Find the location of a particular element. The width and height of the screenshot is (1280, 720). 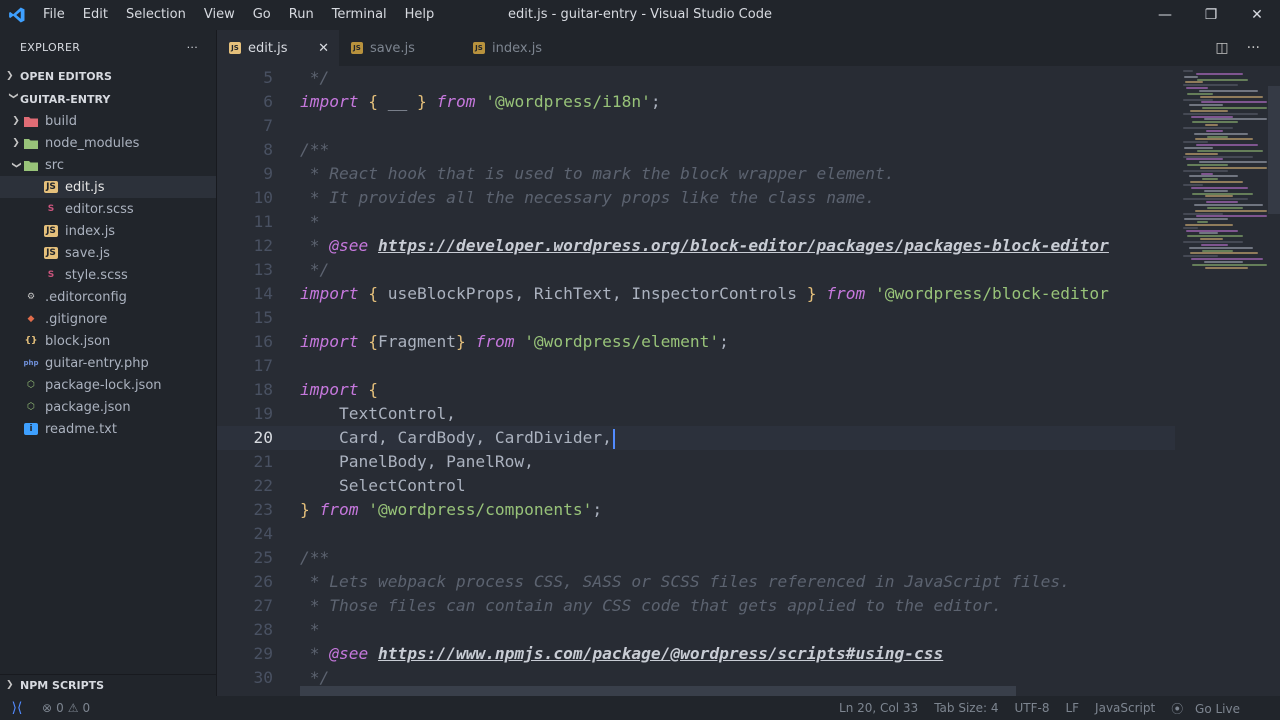

file-item: ◆ .gitignore is located at coordinates (108, 319).